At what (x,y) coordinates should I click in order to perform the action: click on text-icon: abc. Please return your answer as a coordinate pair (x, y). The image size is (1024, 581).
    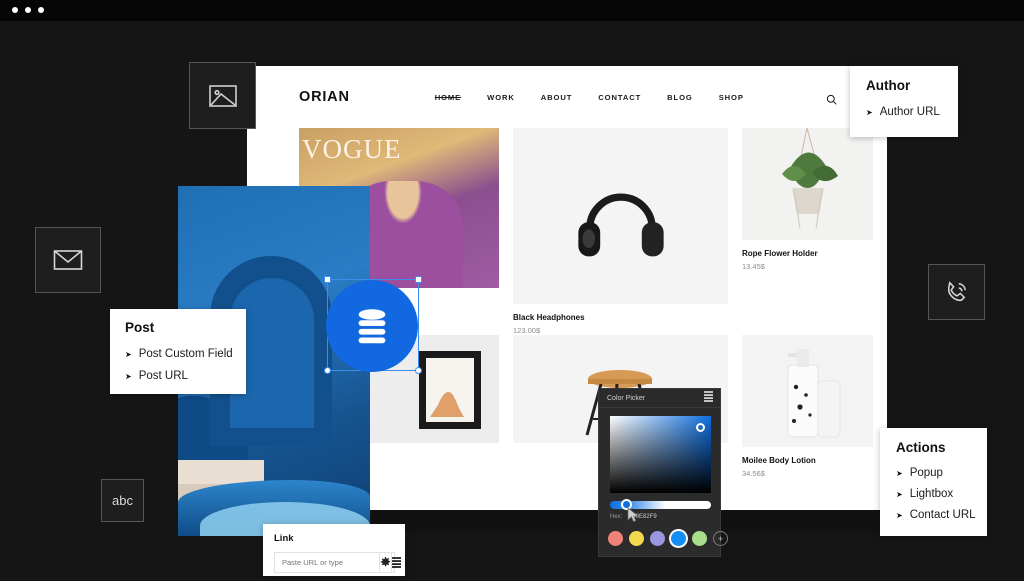
    Looking at the image, I should click on (122, 500).